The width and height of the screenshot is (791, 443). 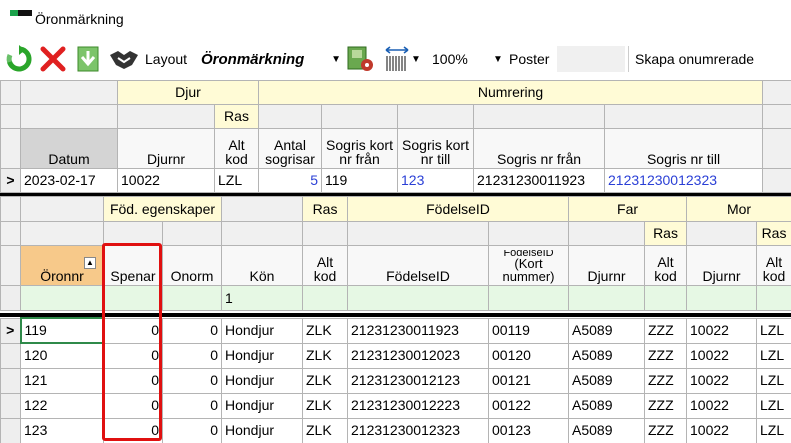 What do you see at coordinates (69, 148) in the screenshot?
I see `col-header-datum: Datum` at bounding box center [69, 148].